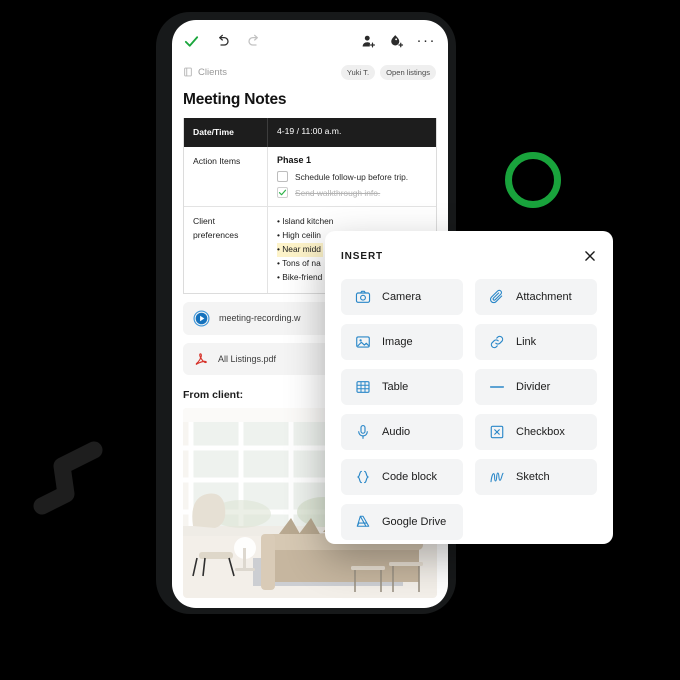 The height and width of the screenshot is (680, 680). Describe the element at coordinates (235, 99) in the screenshot. I see `page-title: Meeting Notes` at that location.